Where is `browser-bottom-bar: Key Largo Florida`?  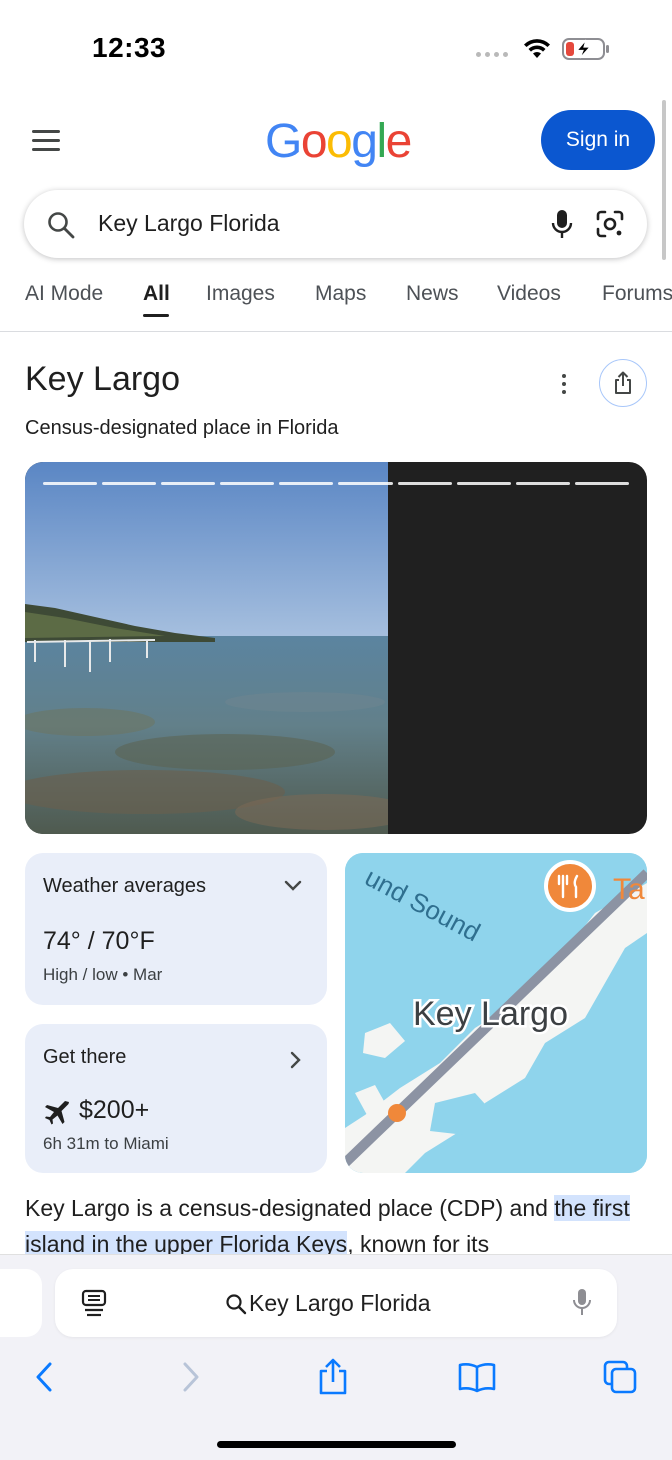
browser-bottom-bar: Key Largo Florida is located at coordinates (336, 1357).